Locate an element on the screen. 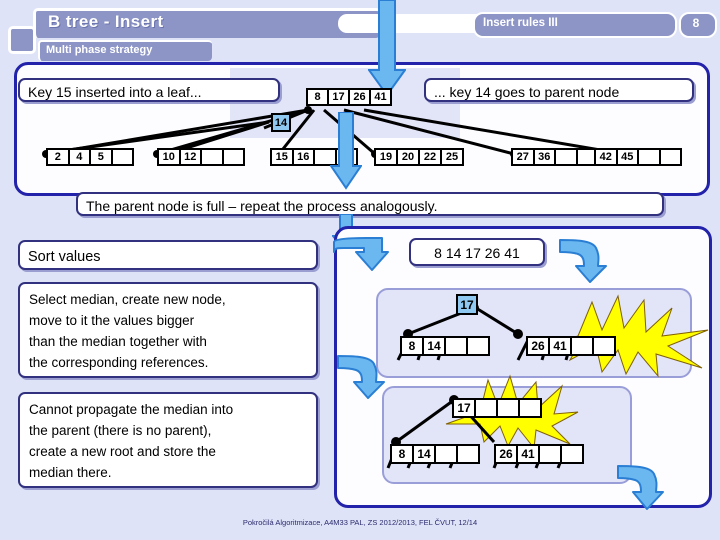  newroot-root-node: 17 is located at coordinates (497, 408).